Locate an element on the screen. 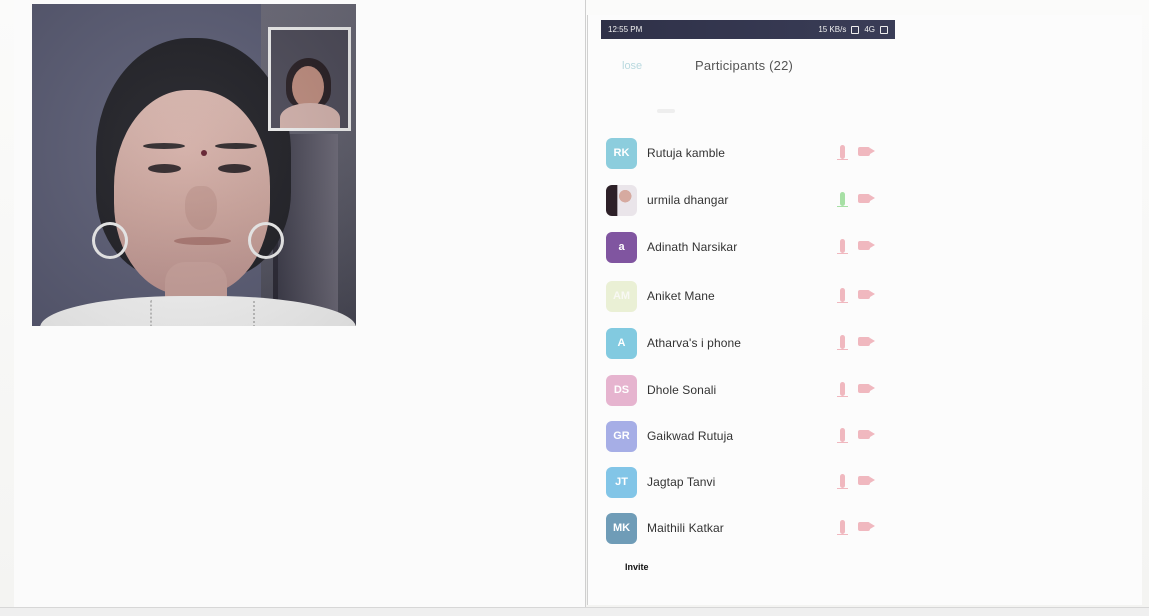 The width and height of the screenshot is (1149, 616). participant-row: GR Gaikwad Rutuja is located at coordinates (751, 436).